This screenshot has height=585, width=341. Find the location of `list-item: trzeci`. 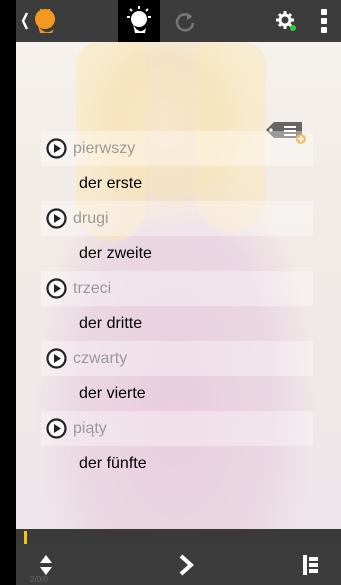

list-item: trzeci is located at coordinates (177, 288).